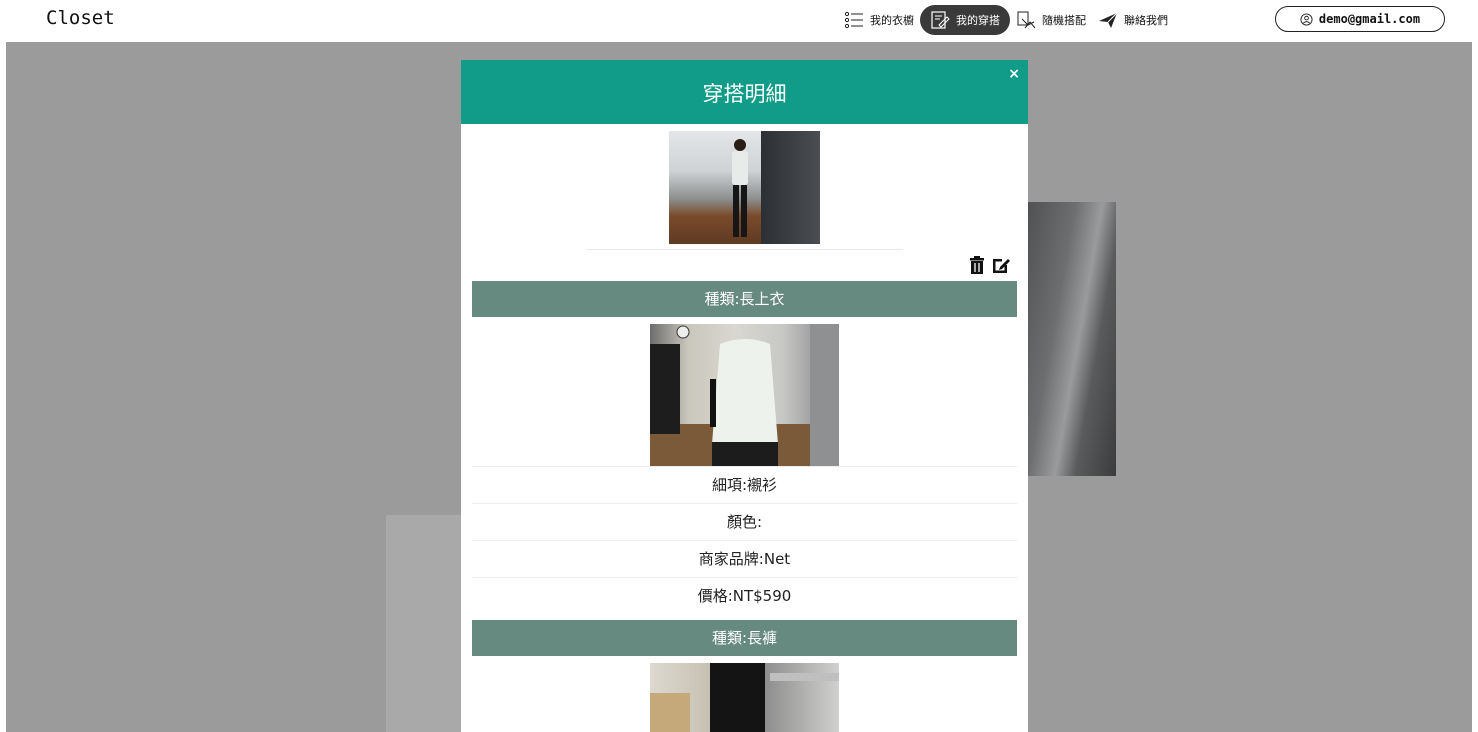  I want to click on modal-header: 穿搭明細 ×, so click(744, 92).